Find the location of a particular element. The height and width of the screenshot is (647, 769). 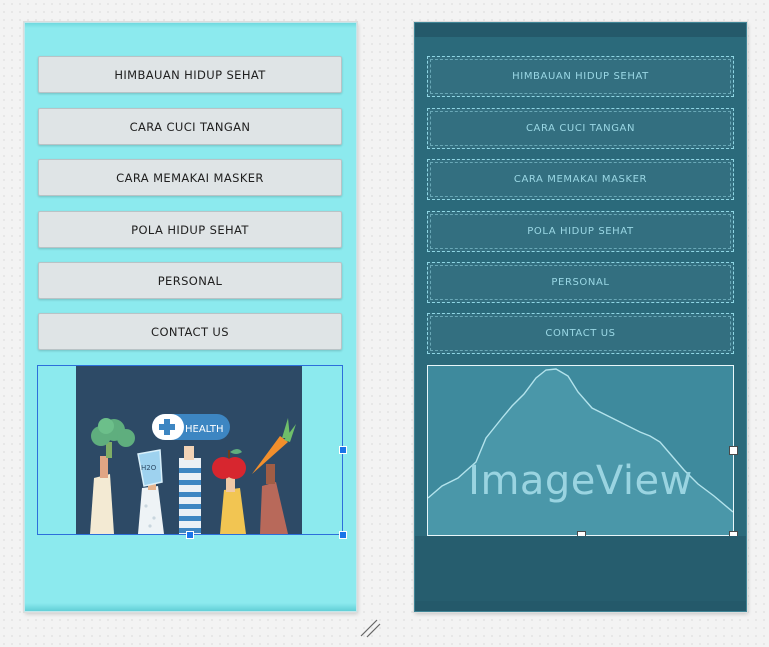

design-navigation-bar is located at coordinates (190, 607).